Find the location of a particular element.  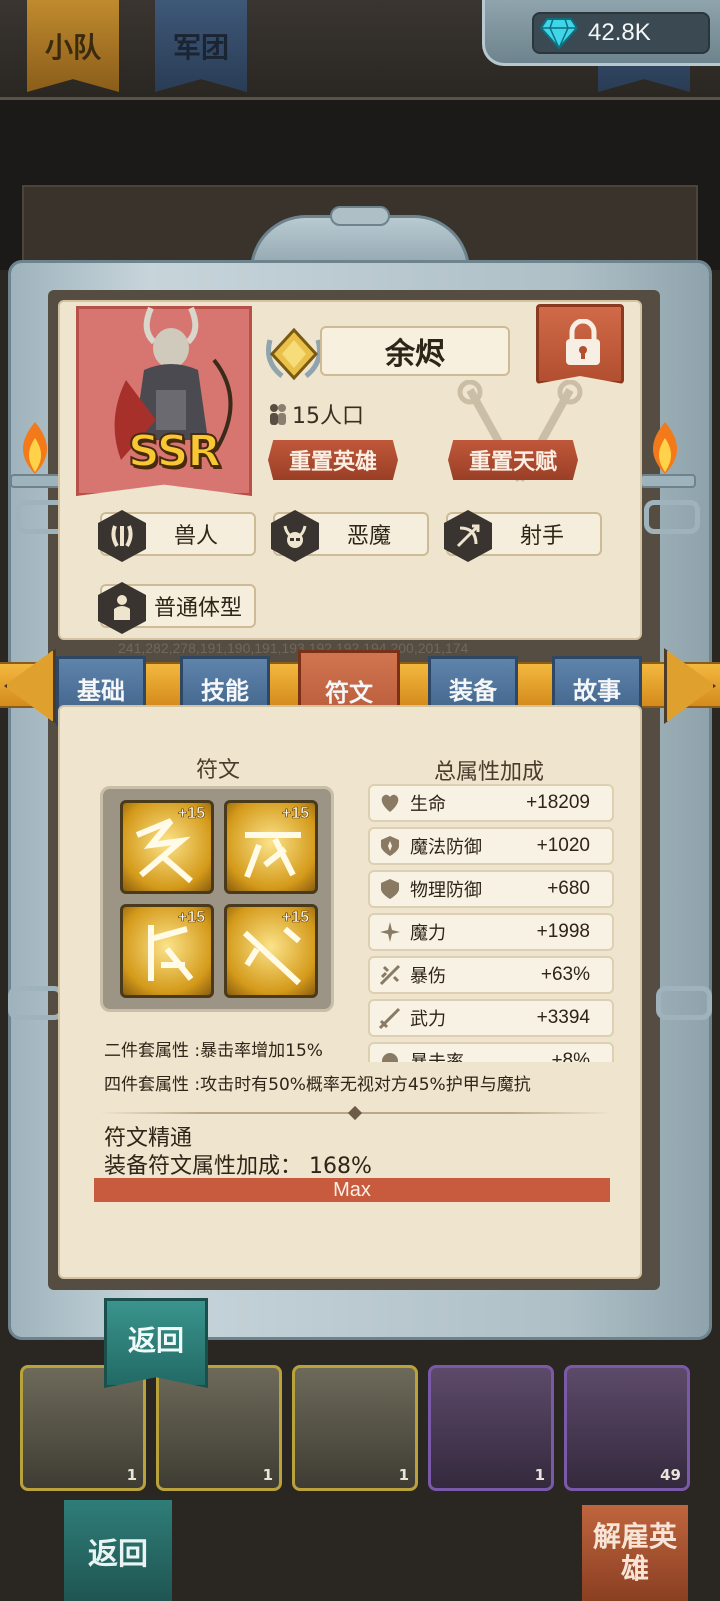

frame-knob is located at coordinates (360, 216).